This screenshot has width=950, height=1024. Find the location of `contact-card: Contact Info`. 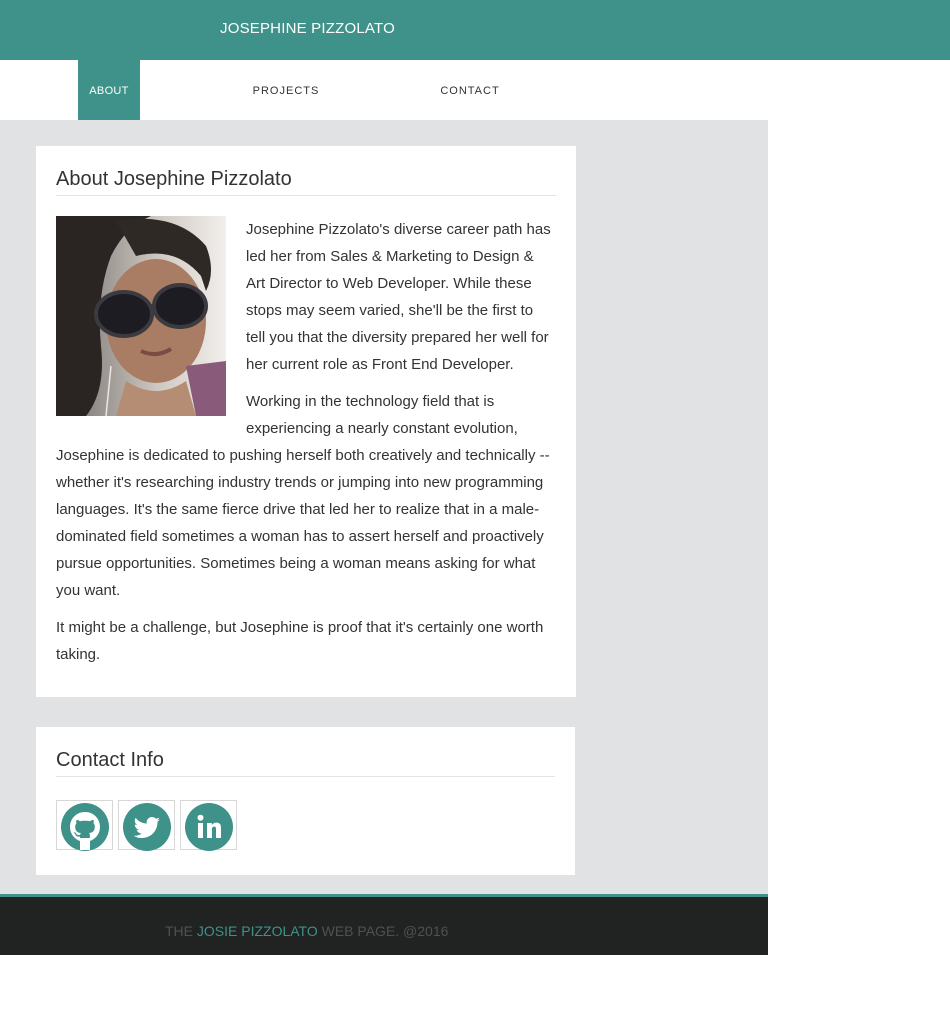

contact-card: Contact Info is located at coordinates (305, 801).